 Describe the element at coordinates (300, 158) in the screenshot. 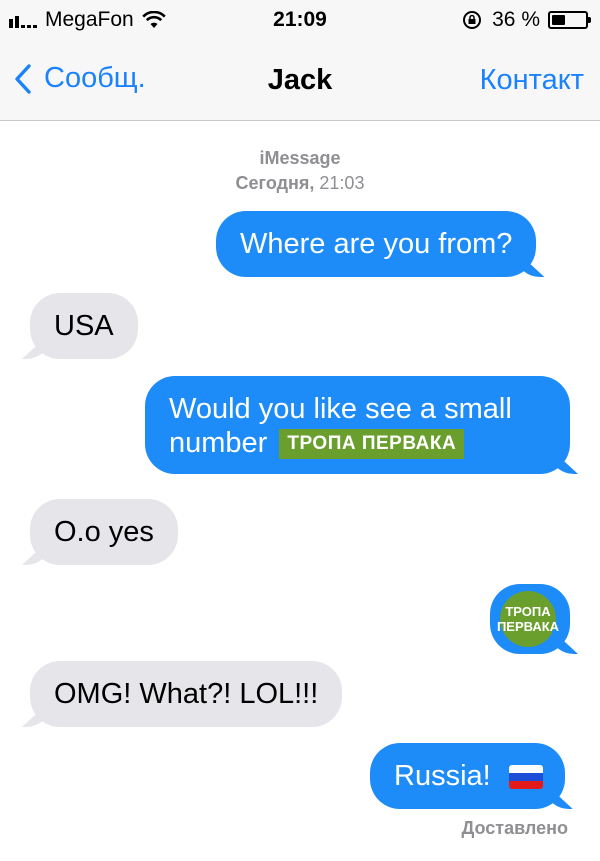

I see `service-label: iMessage` at that location.